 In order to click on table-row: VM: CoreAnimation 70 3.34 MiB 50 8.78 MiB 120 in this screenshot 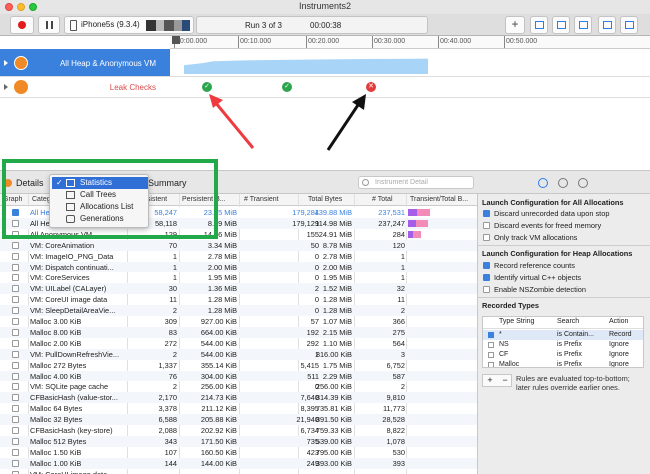, I will do `click(238, 245)`.